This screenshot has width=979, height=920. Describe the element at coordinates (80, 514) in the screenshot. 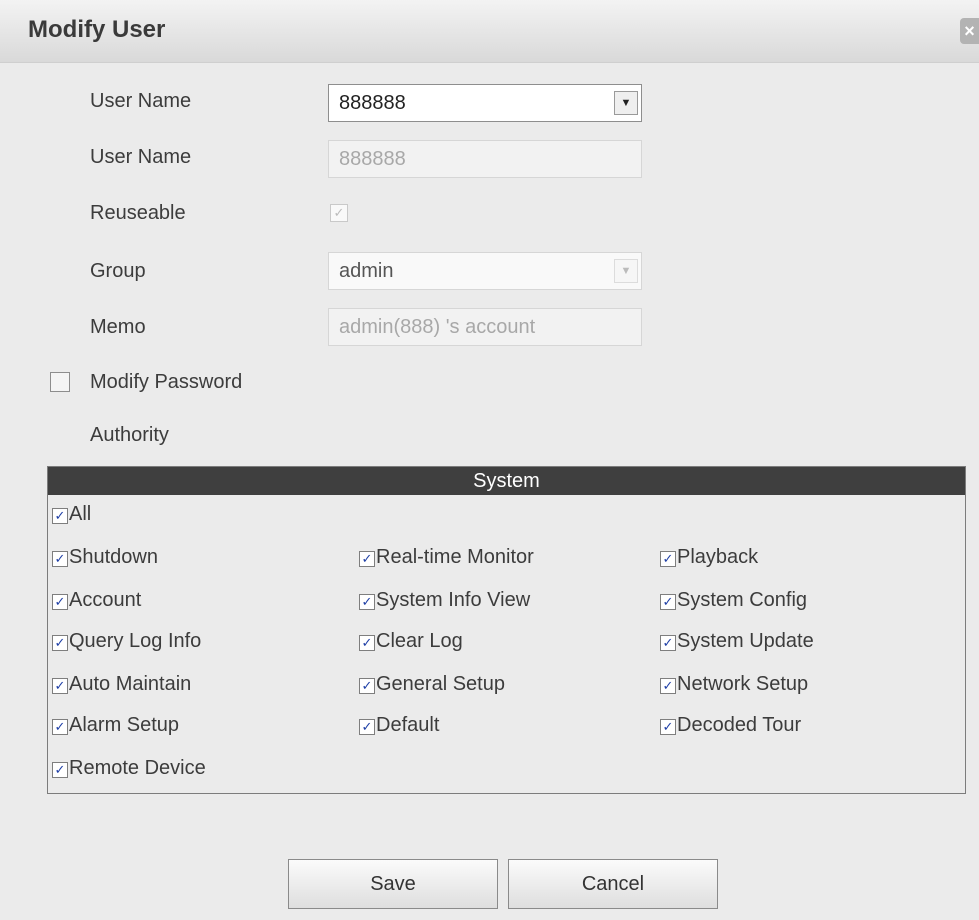

I see `permission-label: All` at that location.